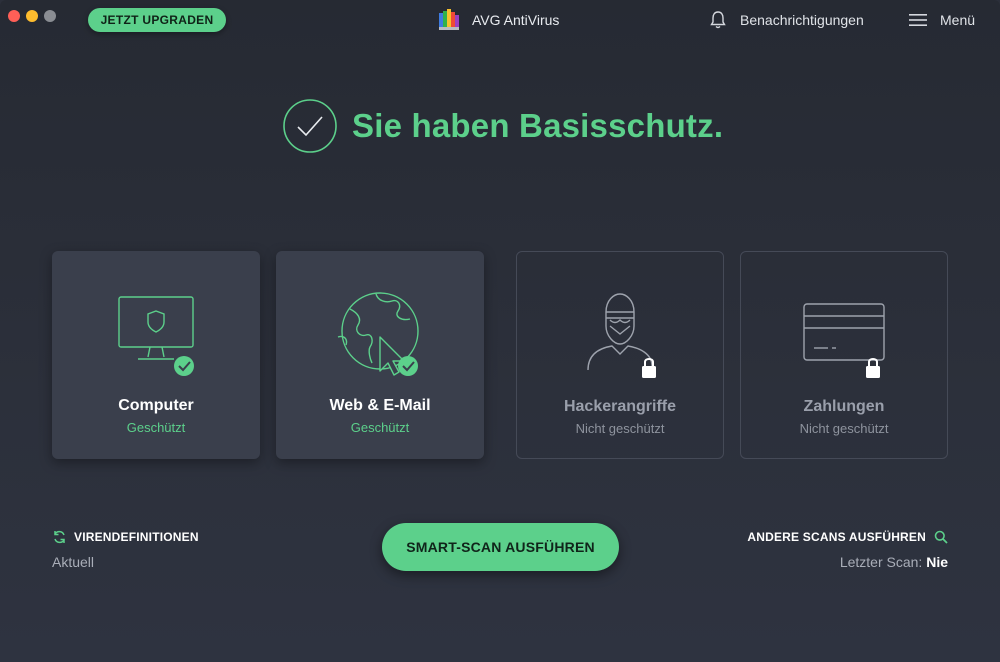  Describe the element at coordinates (844, 406) in the screenshot. I see `card-title: Zahlungen` at that location.